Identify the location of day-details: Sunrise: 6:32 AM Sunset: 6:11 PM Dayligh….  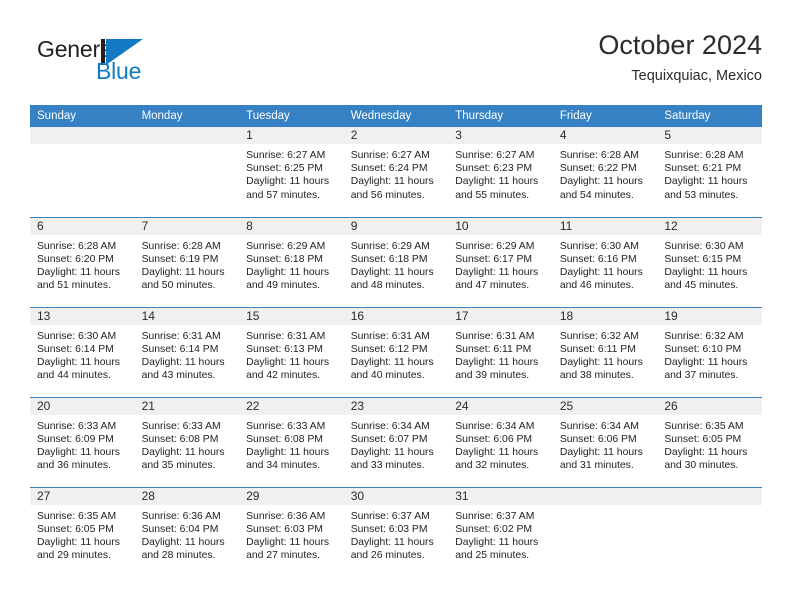
(605, 354).